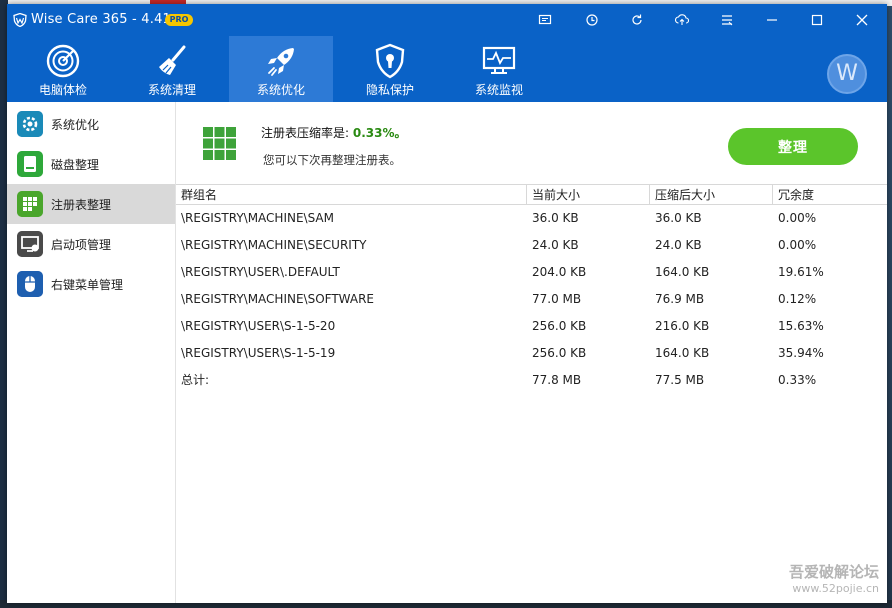  Describe the element at coordinates (680, 299) in the screenshot. I see `cell-compressed-size: 76.9 MB` at that location.